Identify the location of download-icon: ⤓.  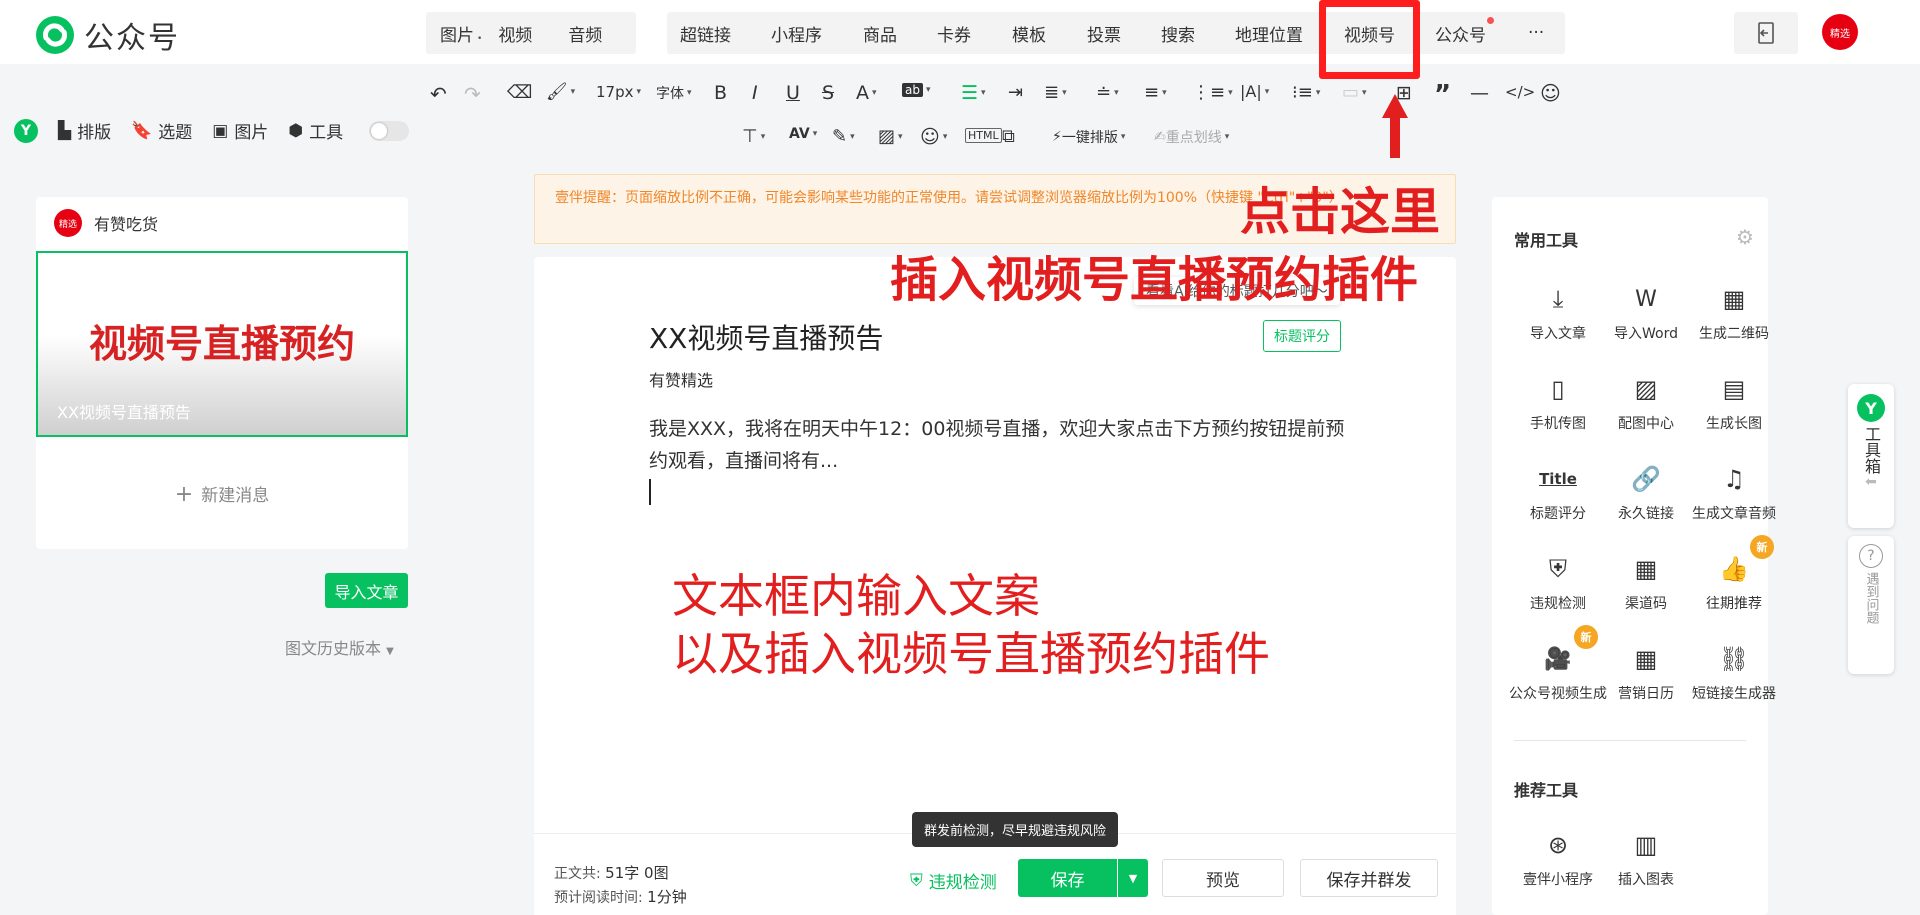
(1558, 299).